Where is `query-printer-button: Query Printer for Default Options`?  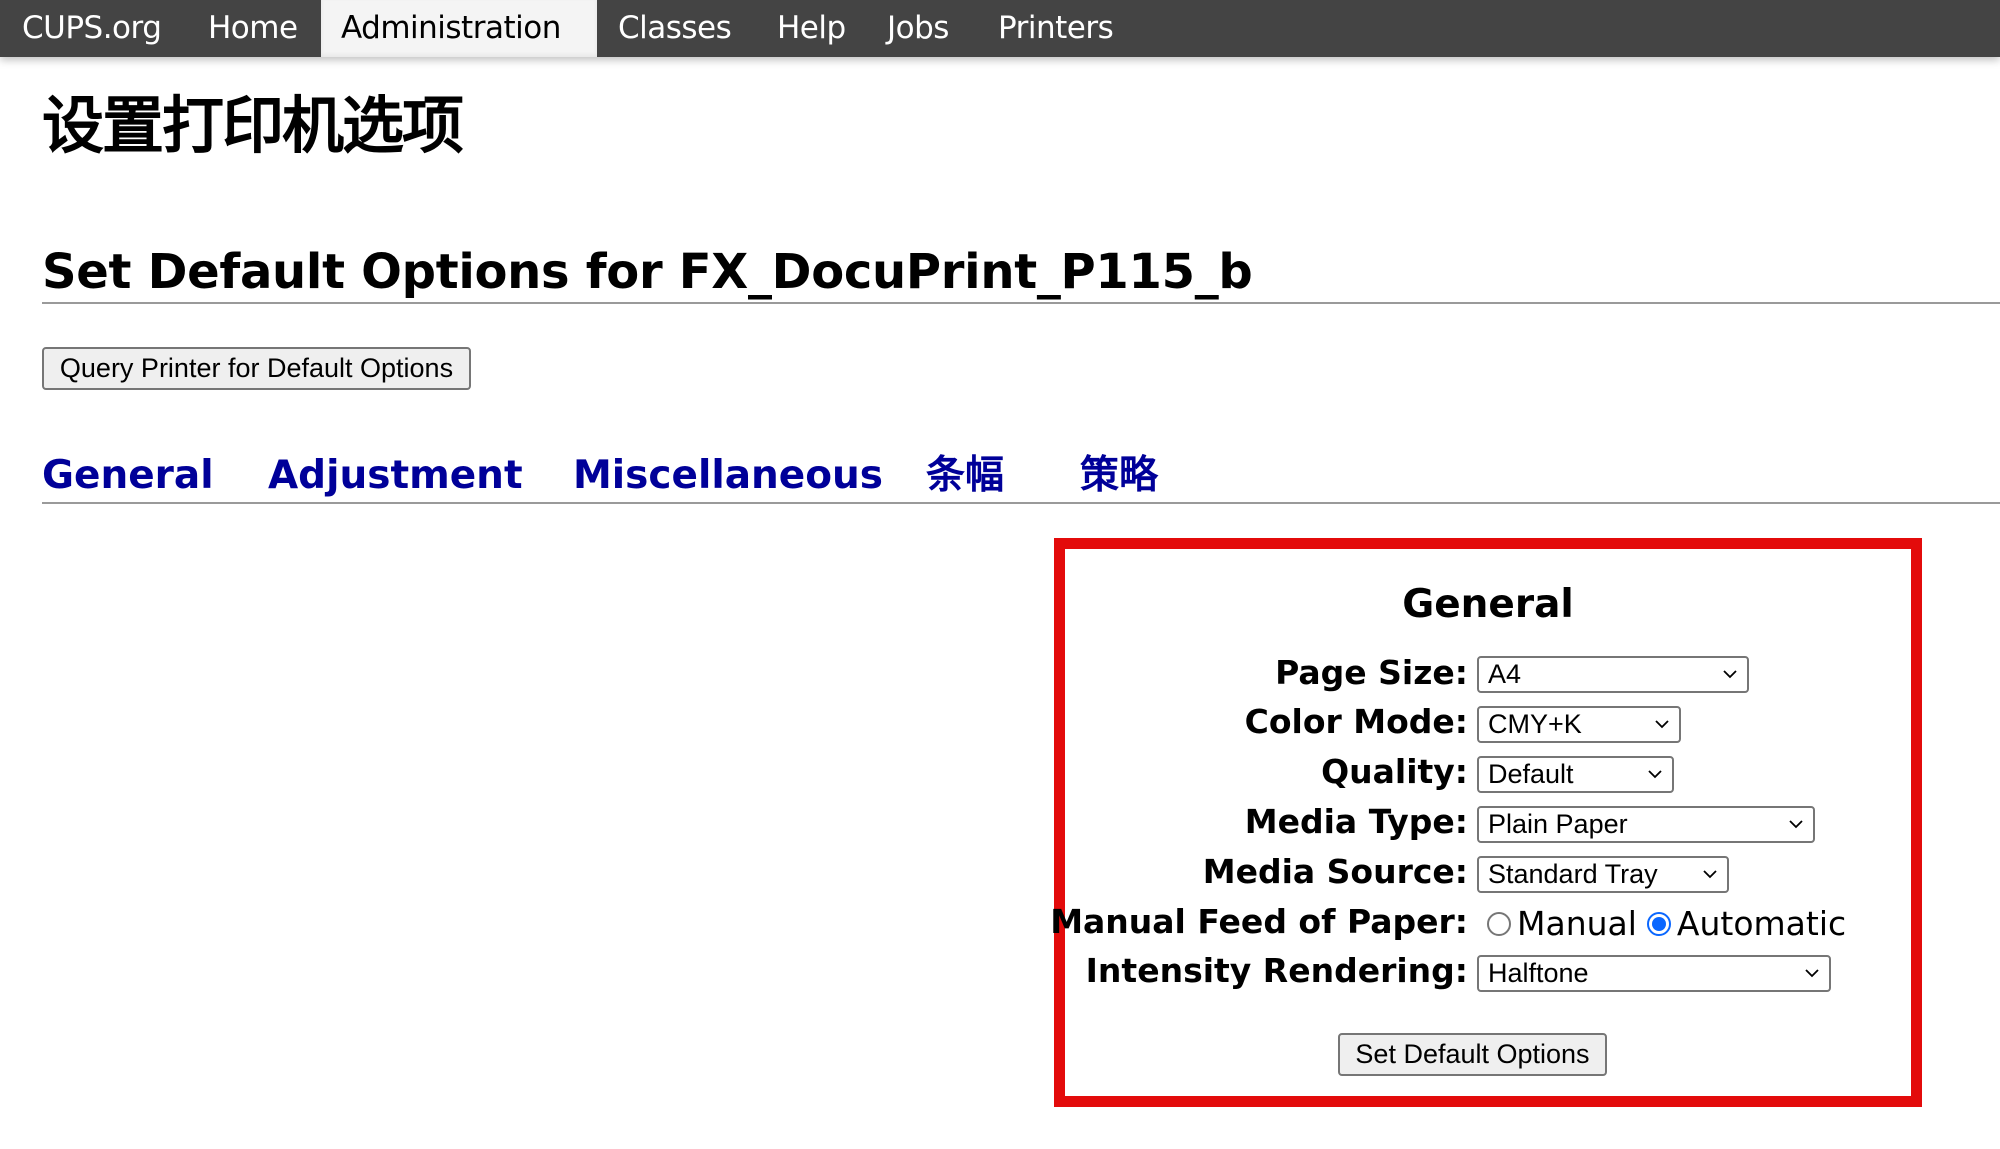
query-printer-button: Query Printer for Default Options is located at coordinates (256, 368).